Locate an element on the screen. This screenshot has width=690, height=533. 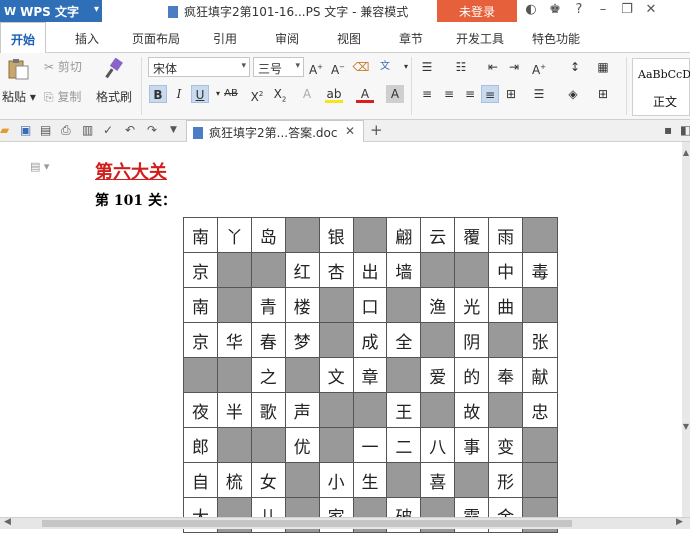
font-size-select: 三号 ▾ is located at coordinates (278, 67).